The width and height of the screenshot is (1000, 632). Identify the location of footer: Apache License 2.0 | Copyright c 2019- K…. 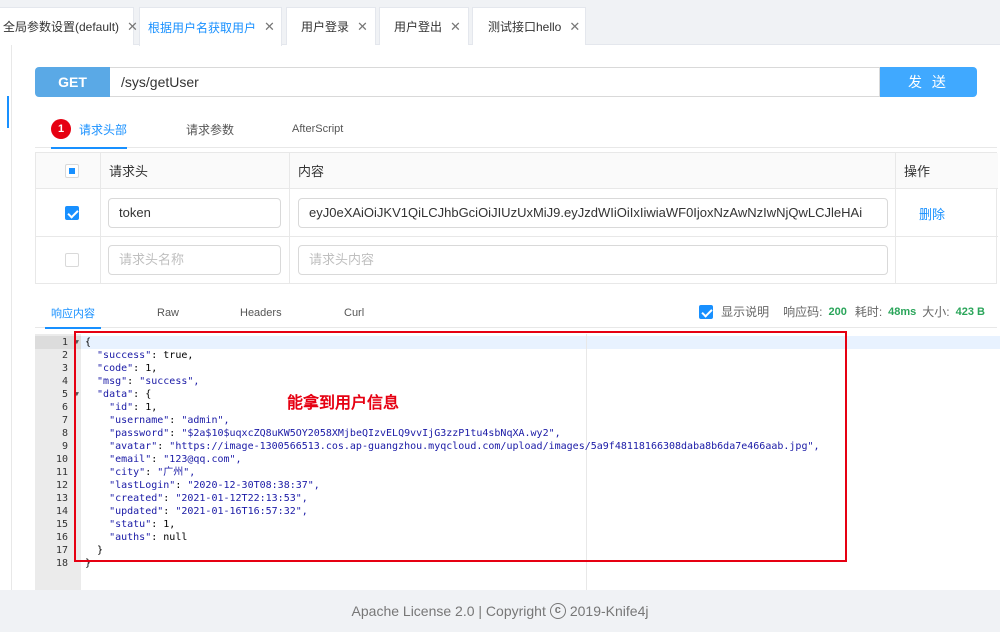
(500, 611).